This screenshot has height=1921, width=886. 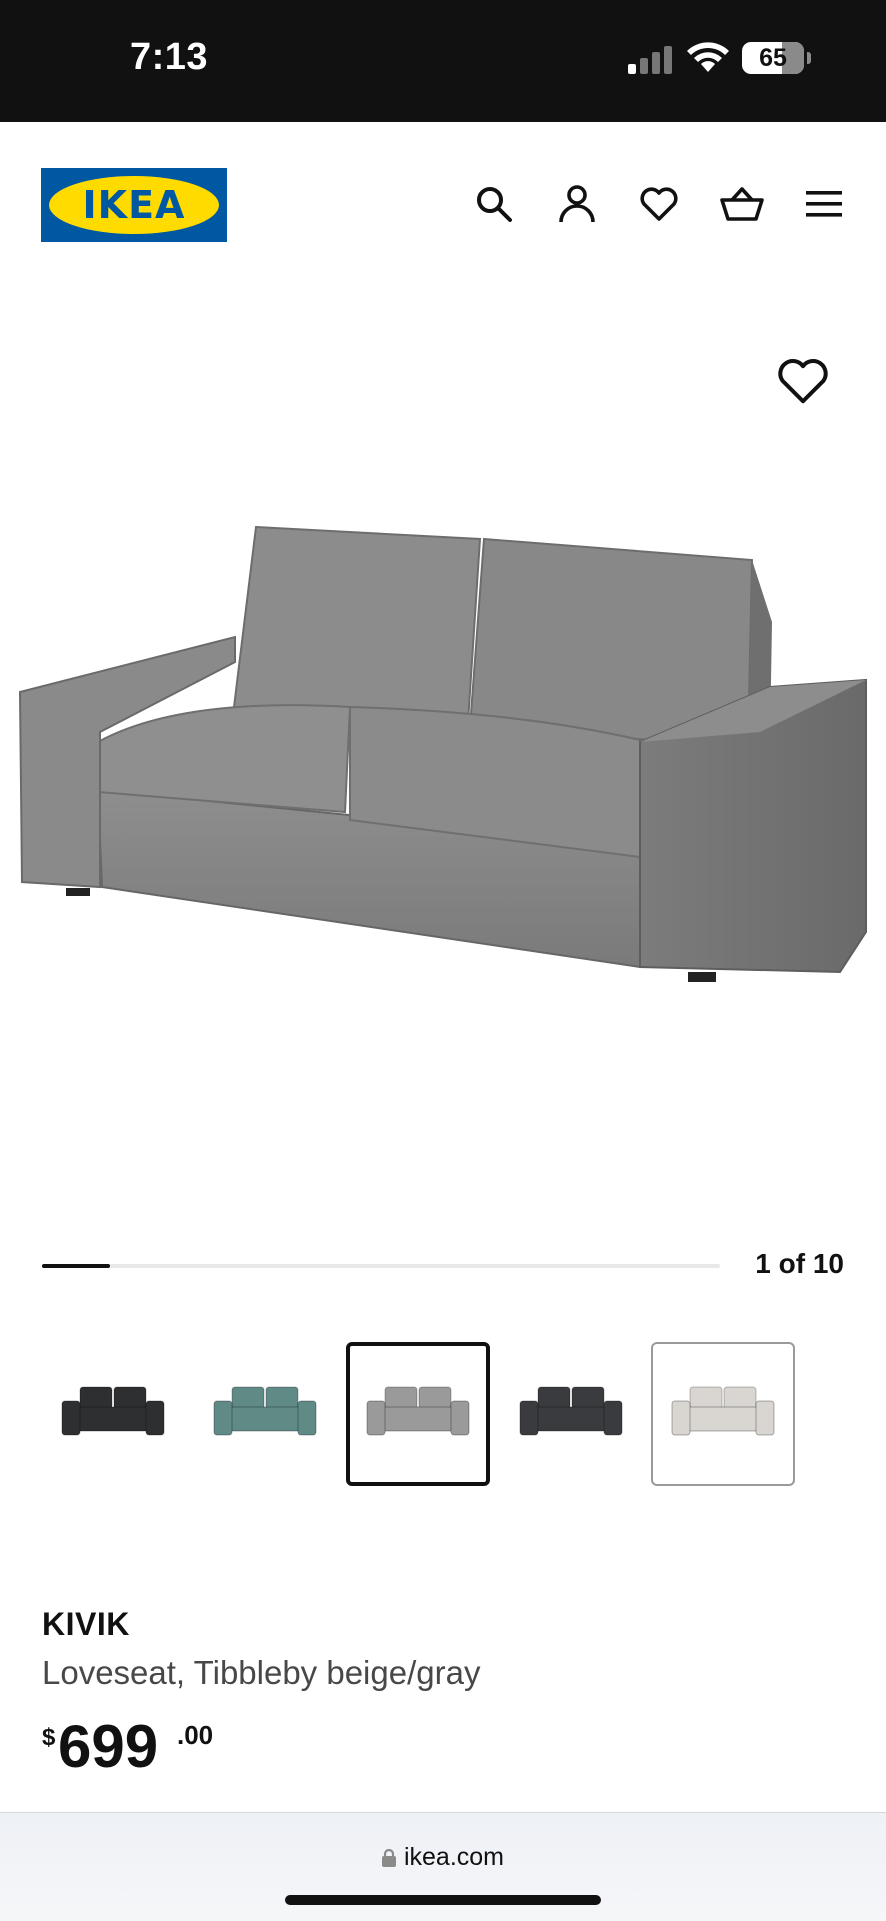 What do you see at coordinates (443, 61) in the screenshot?
I see `status-bar: 7:13 65` at bounding box center [443, 61].